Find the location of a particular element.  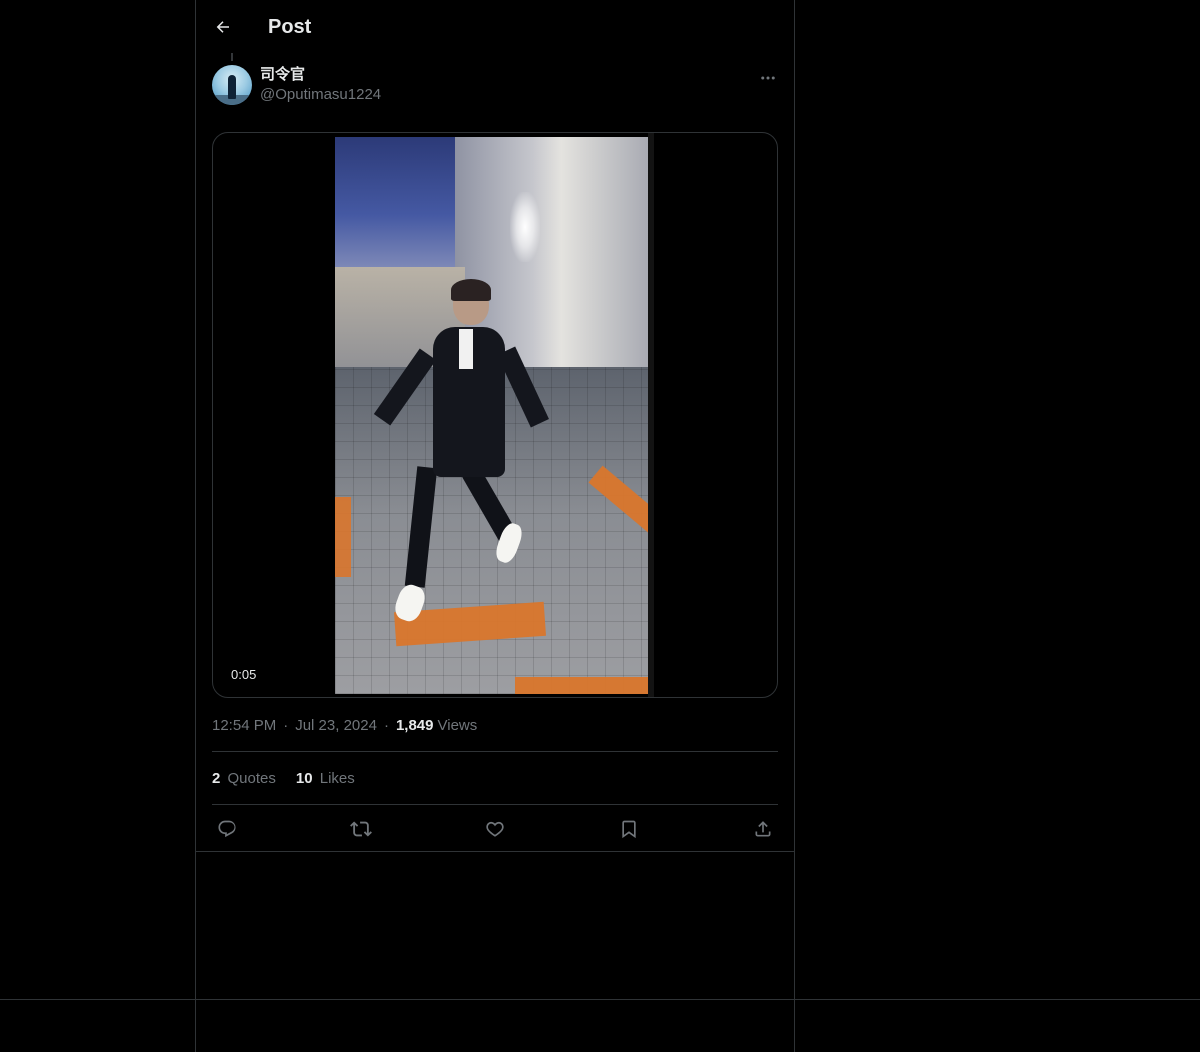

author-display-name: 司令官 is located at coordinates (320, 75).